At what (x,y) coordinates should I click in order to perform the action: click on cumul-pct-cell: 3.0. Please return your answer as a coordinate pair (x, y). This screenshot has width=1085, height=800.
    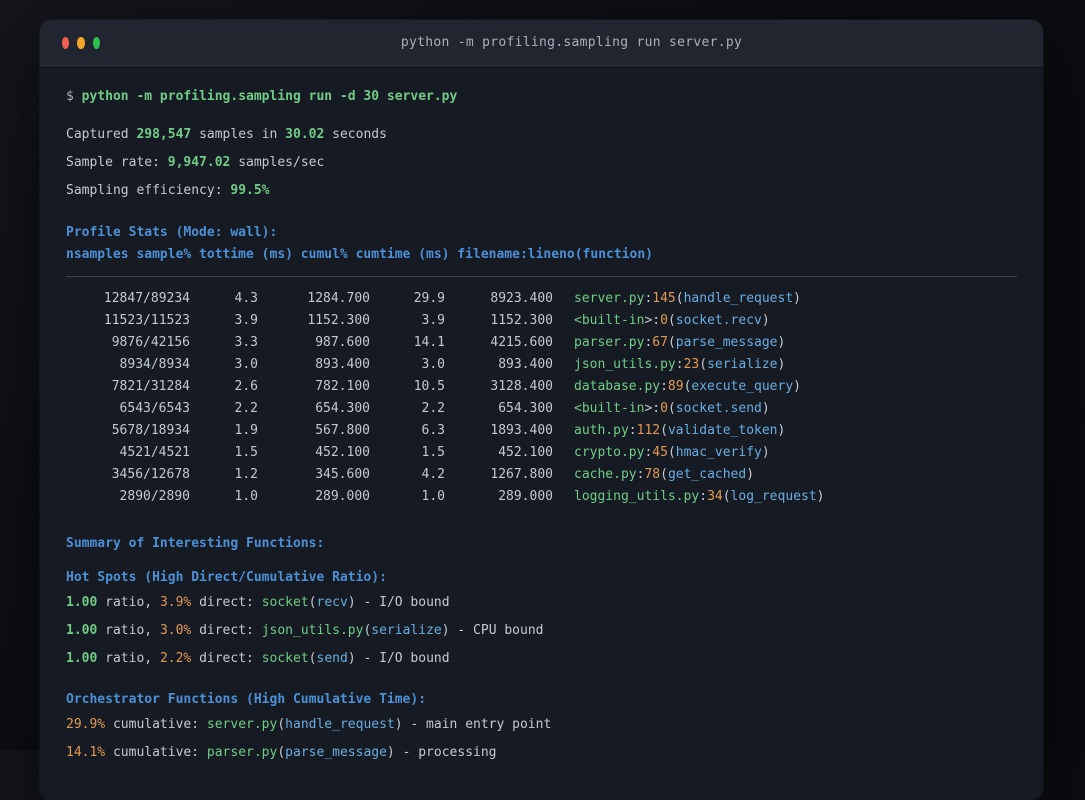
    Looking at the image, I should click on (433, 364).